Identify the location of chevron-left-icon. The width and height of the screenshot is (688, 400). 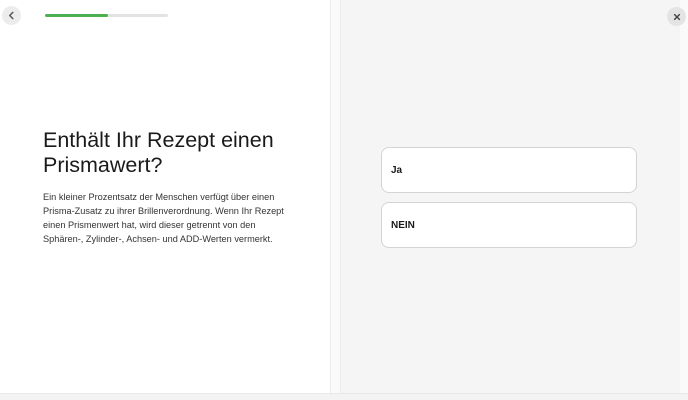
(11, 15).